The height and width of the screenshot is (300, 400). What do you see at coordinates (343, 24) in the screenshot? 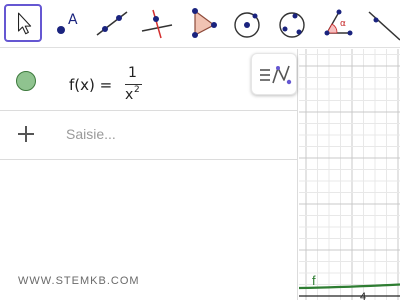
I see `angle-label: α` at bounding box center [343, 24].